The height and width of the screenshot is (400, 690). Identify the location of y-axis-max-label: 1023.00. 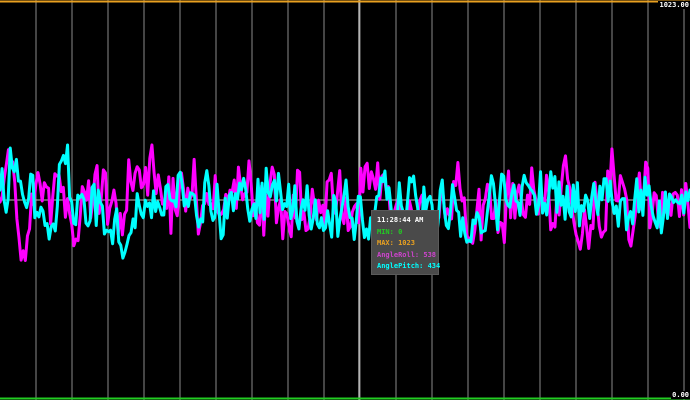
(674, 5).